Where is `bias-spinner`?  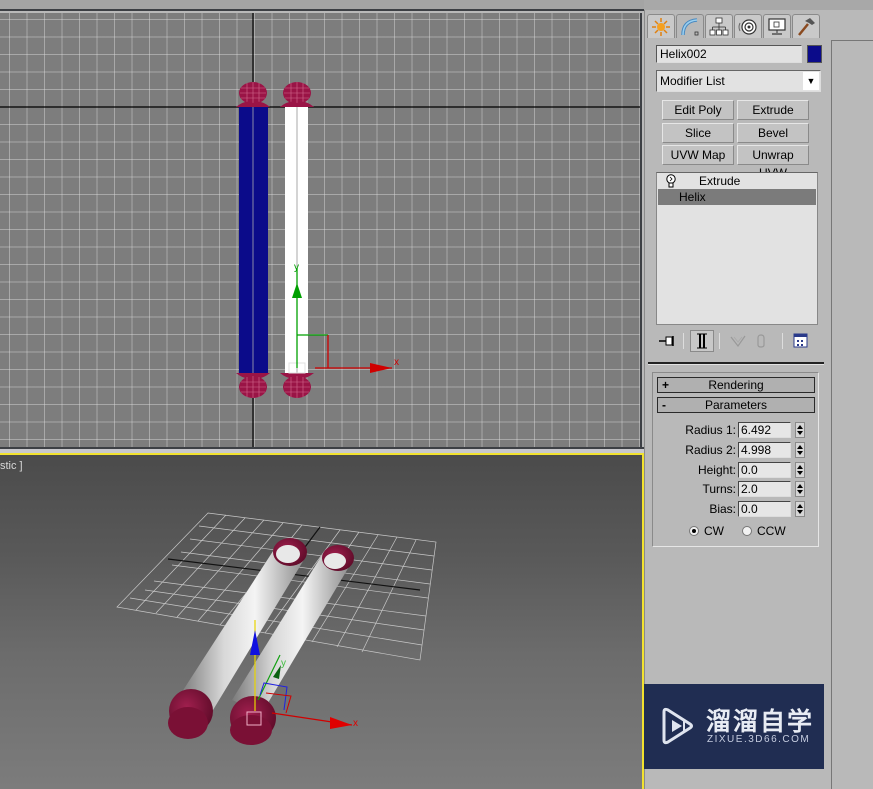 bias-spinner is located at coordinates (800, 509).